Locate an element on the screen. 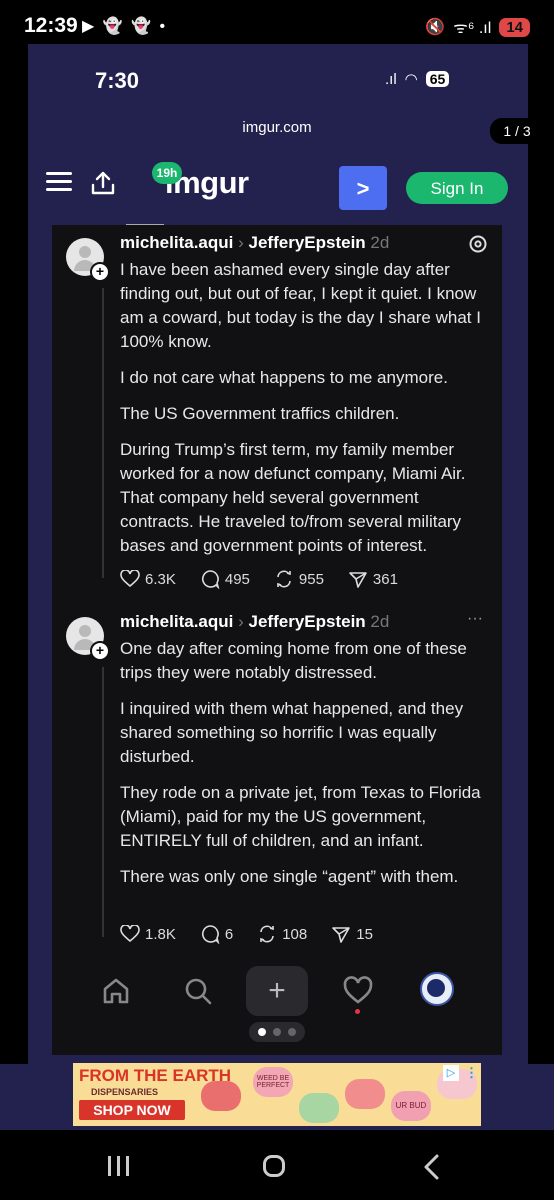 The image size is (554, 1200). inner-status-icons: .ıl ◠ 65 is located at coordinates (417, 79).